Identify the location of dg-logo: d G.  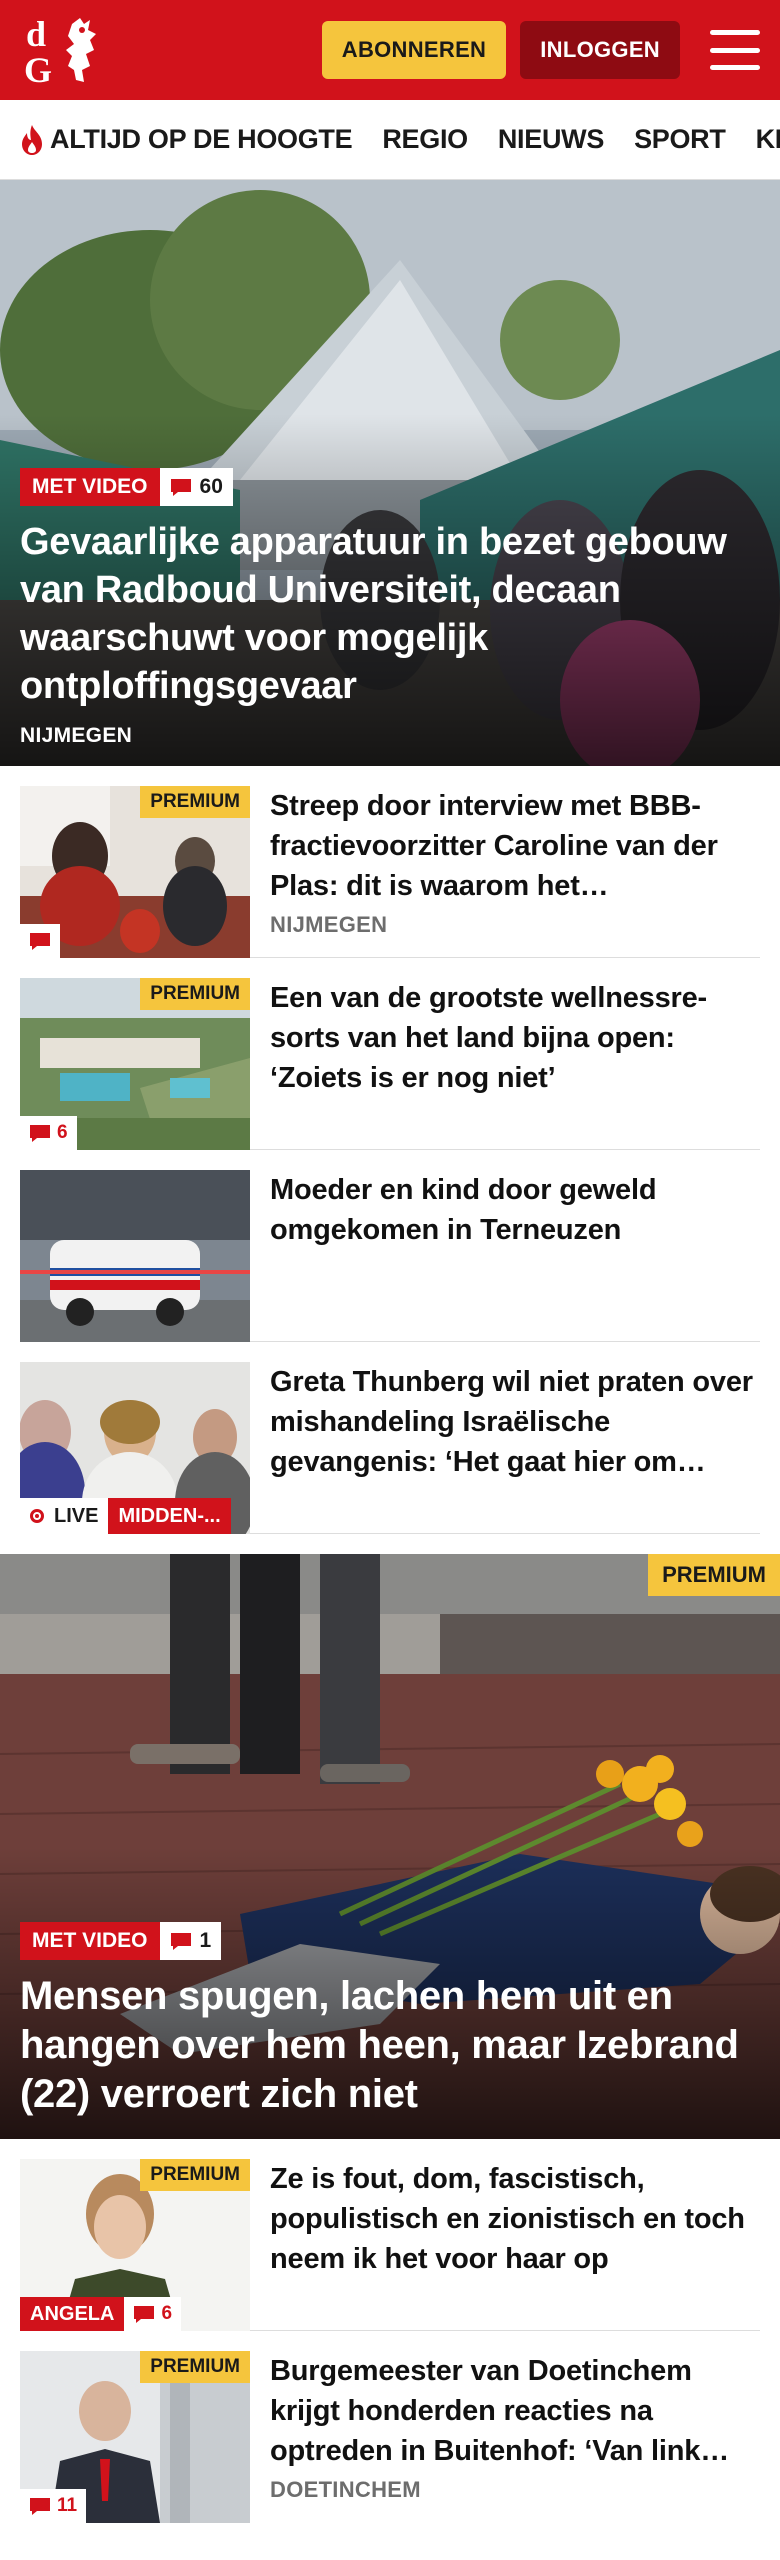
(68, 50).